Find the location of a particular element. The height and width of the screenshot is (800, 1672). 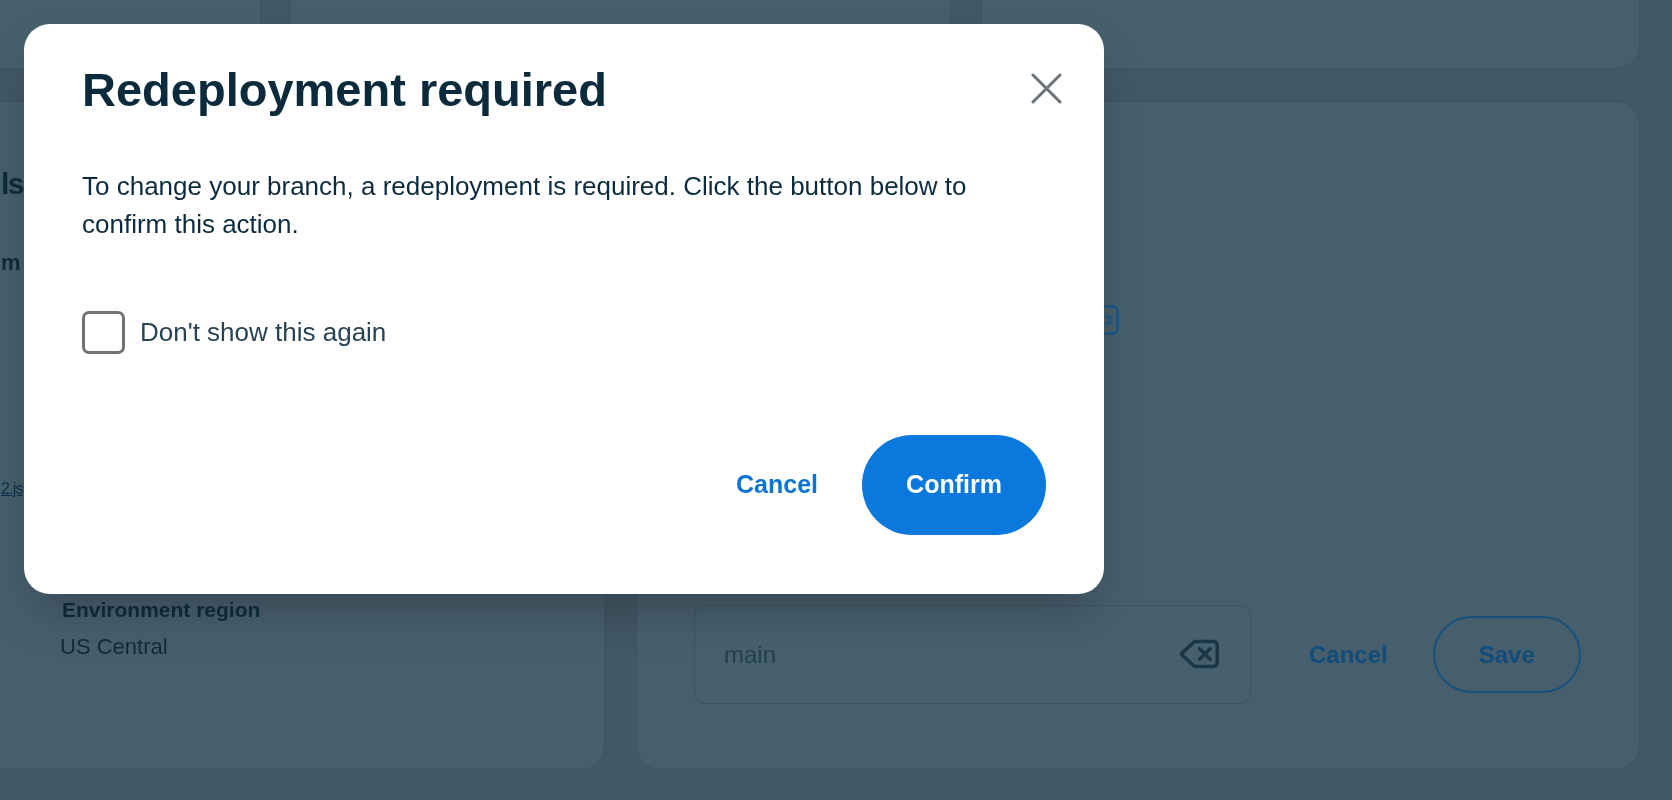

close-icon is located at coordinates (1046, 88).